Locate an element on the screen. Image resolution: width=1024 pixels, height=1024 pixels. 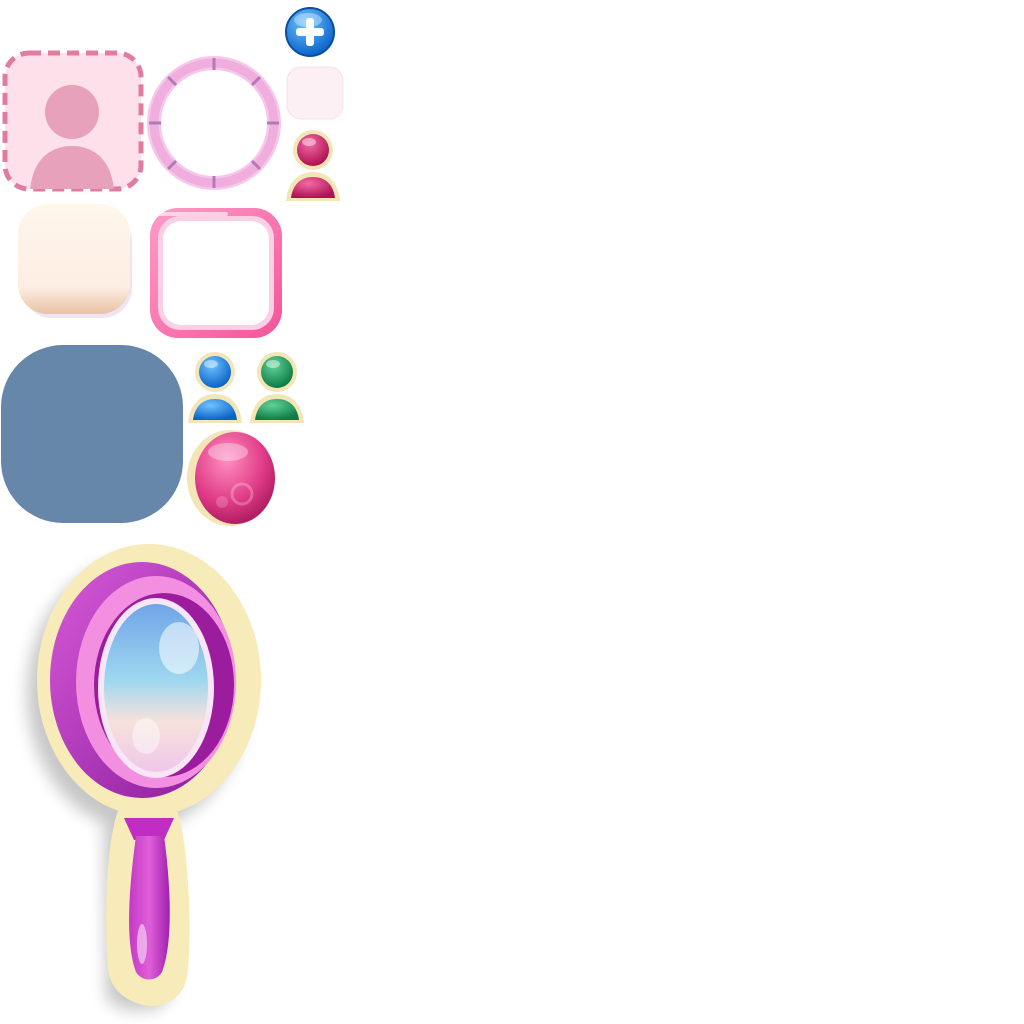
user-badge-blue is located at coordinates (215, 387).